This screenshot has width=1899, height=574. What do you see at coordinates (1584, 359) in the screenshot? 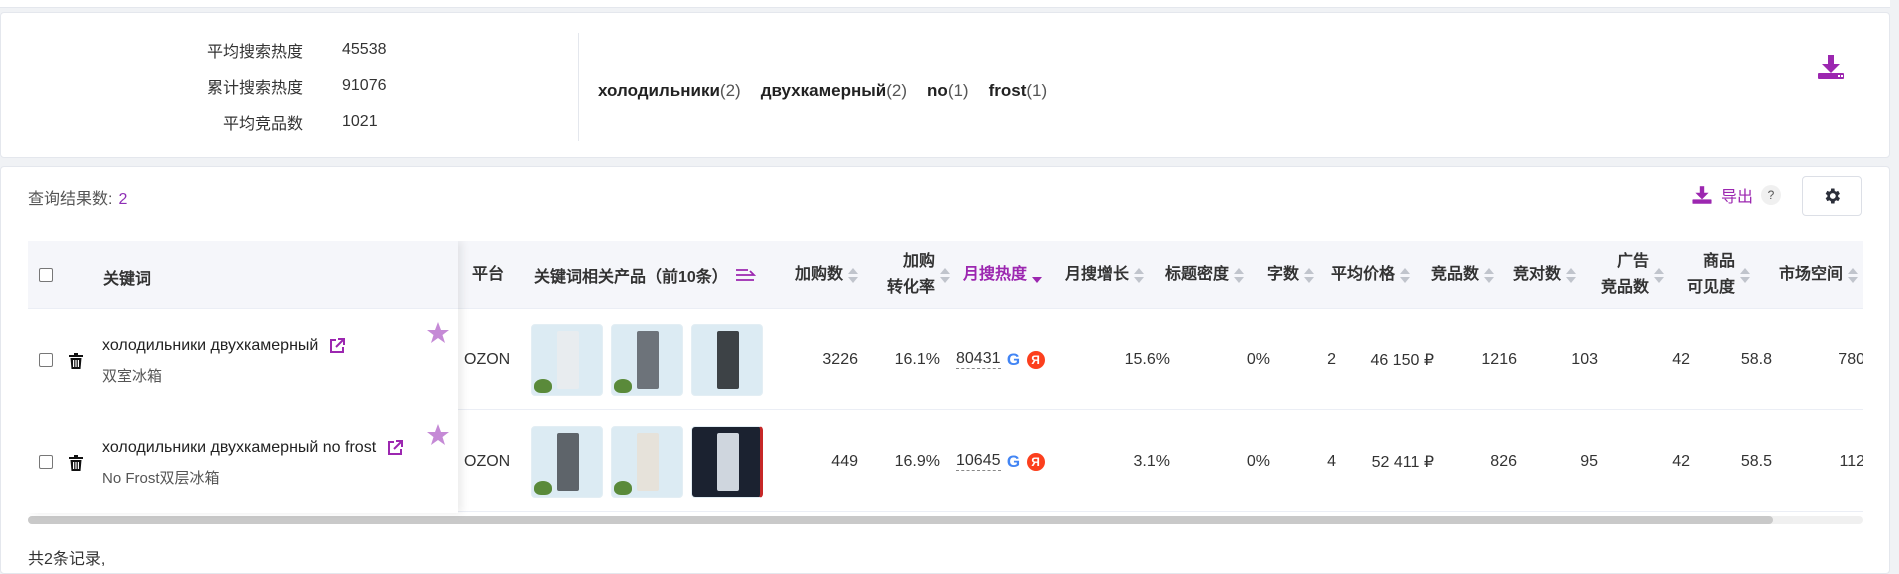
I see `bids-cell: 103` at bounding box center [1584, 359].